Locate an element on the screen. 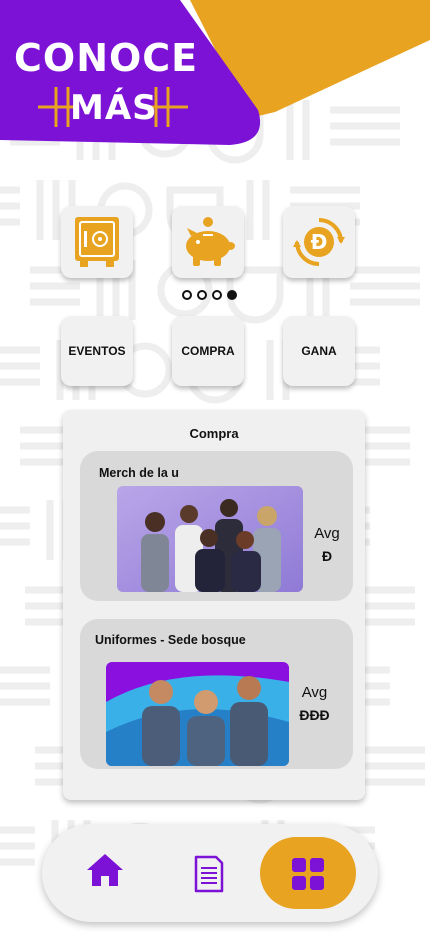  nav-home-button is located at coordinates (105, 870).